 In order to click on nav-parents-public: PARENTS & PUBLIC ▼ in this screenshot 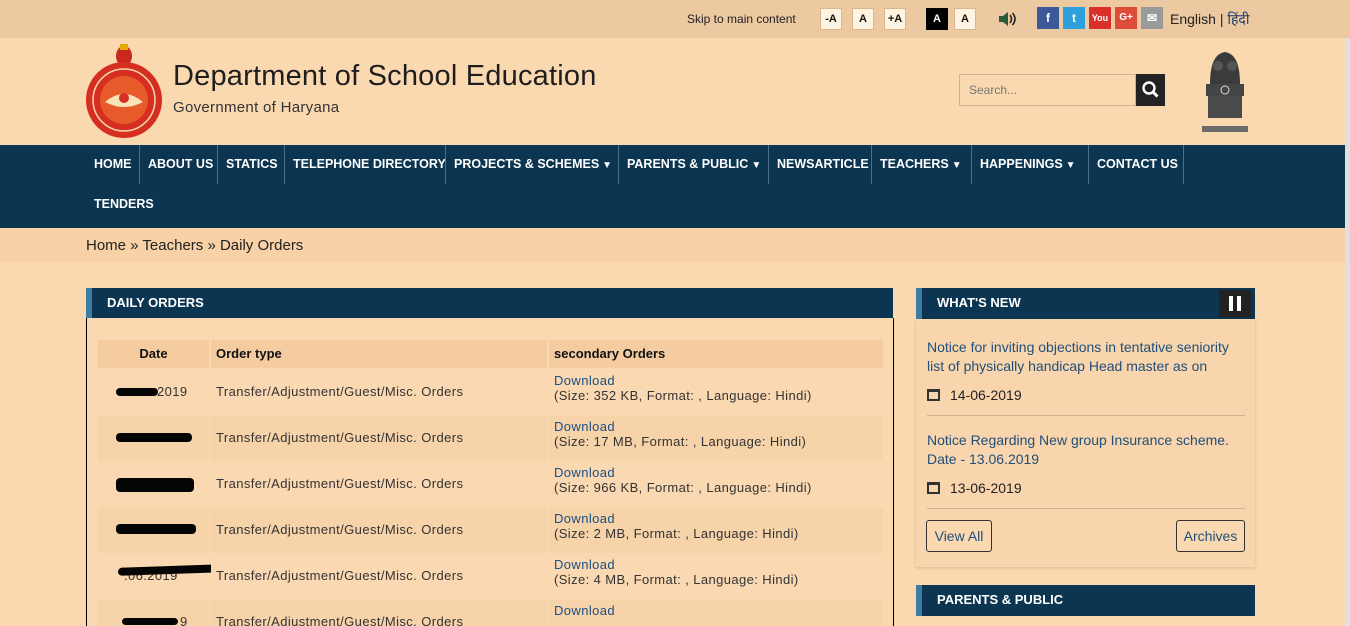, I will do `click(694, 164)`.